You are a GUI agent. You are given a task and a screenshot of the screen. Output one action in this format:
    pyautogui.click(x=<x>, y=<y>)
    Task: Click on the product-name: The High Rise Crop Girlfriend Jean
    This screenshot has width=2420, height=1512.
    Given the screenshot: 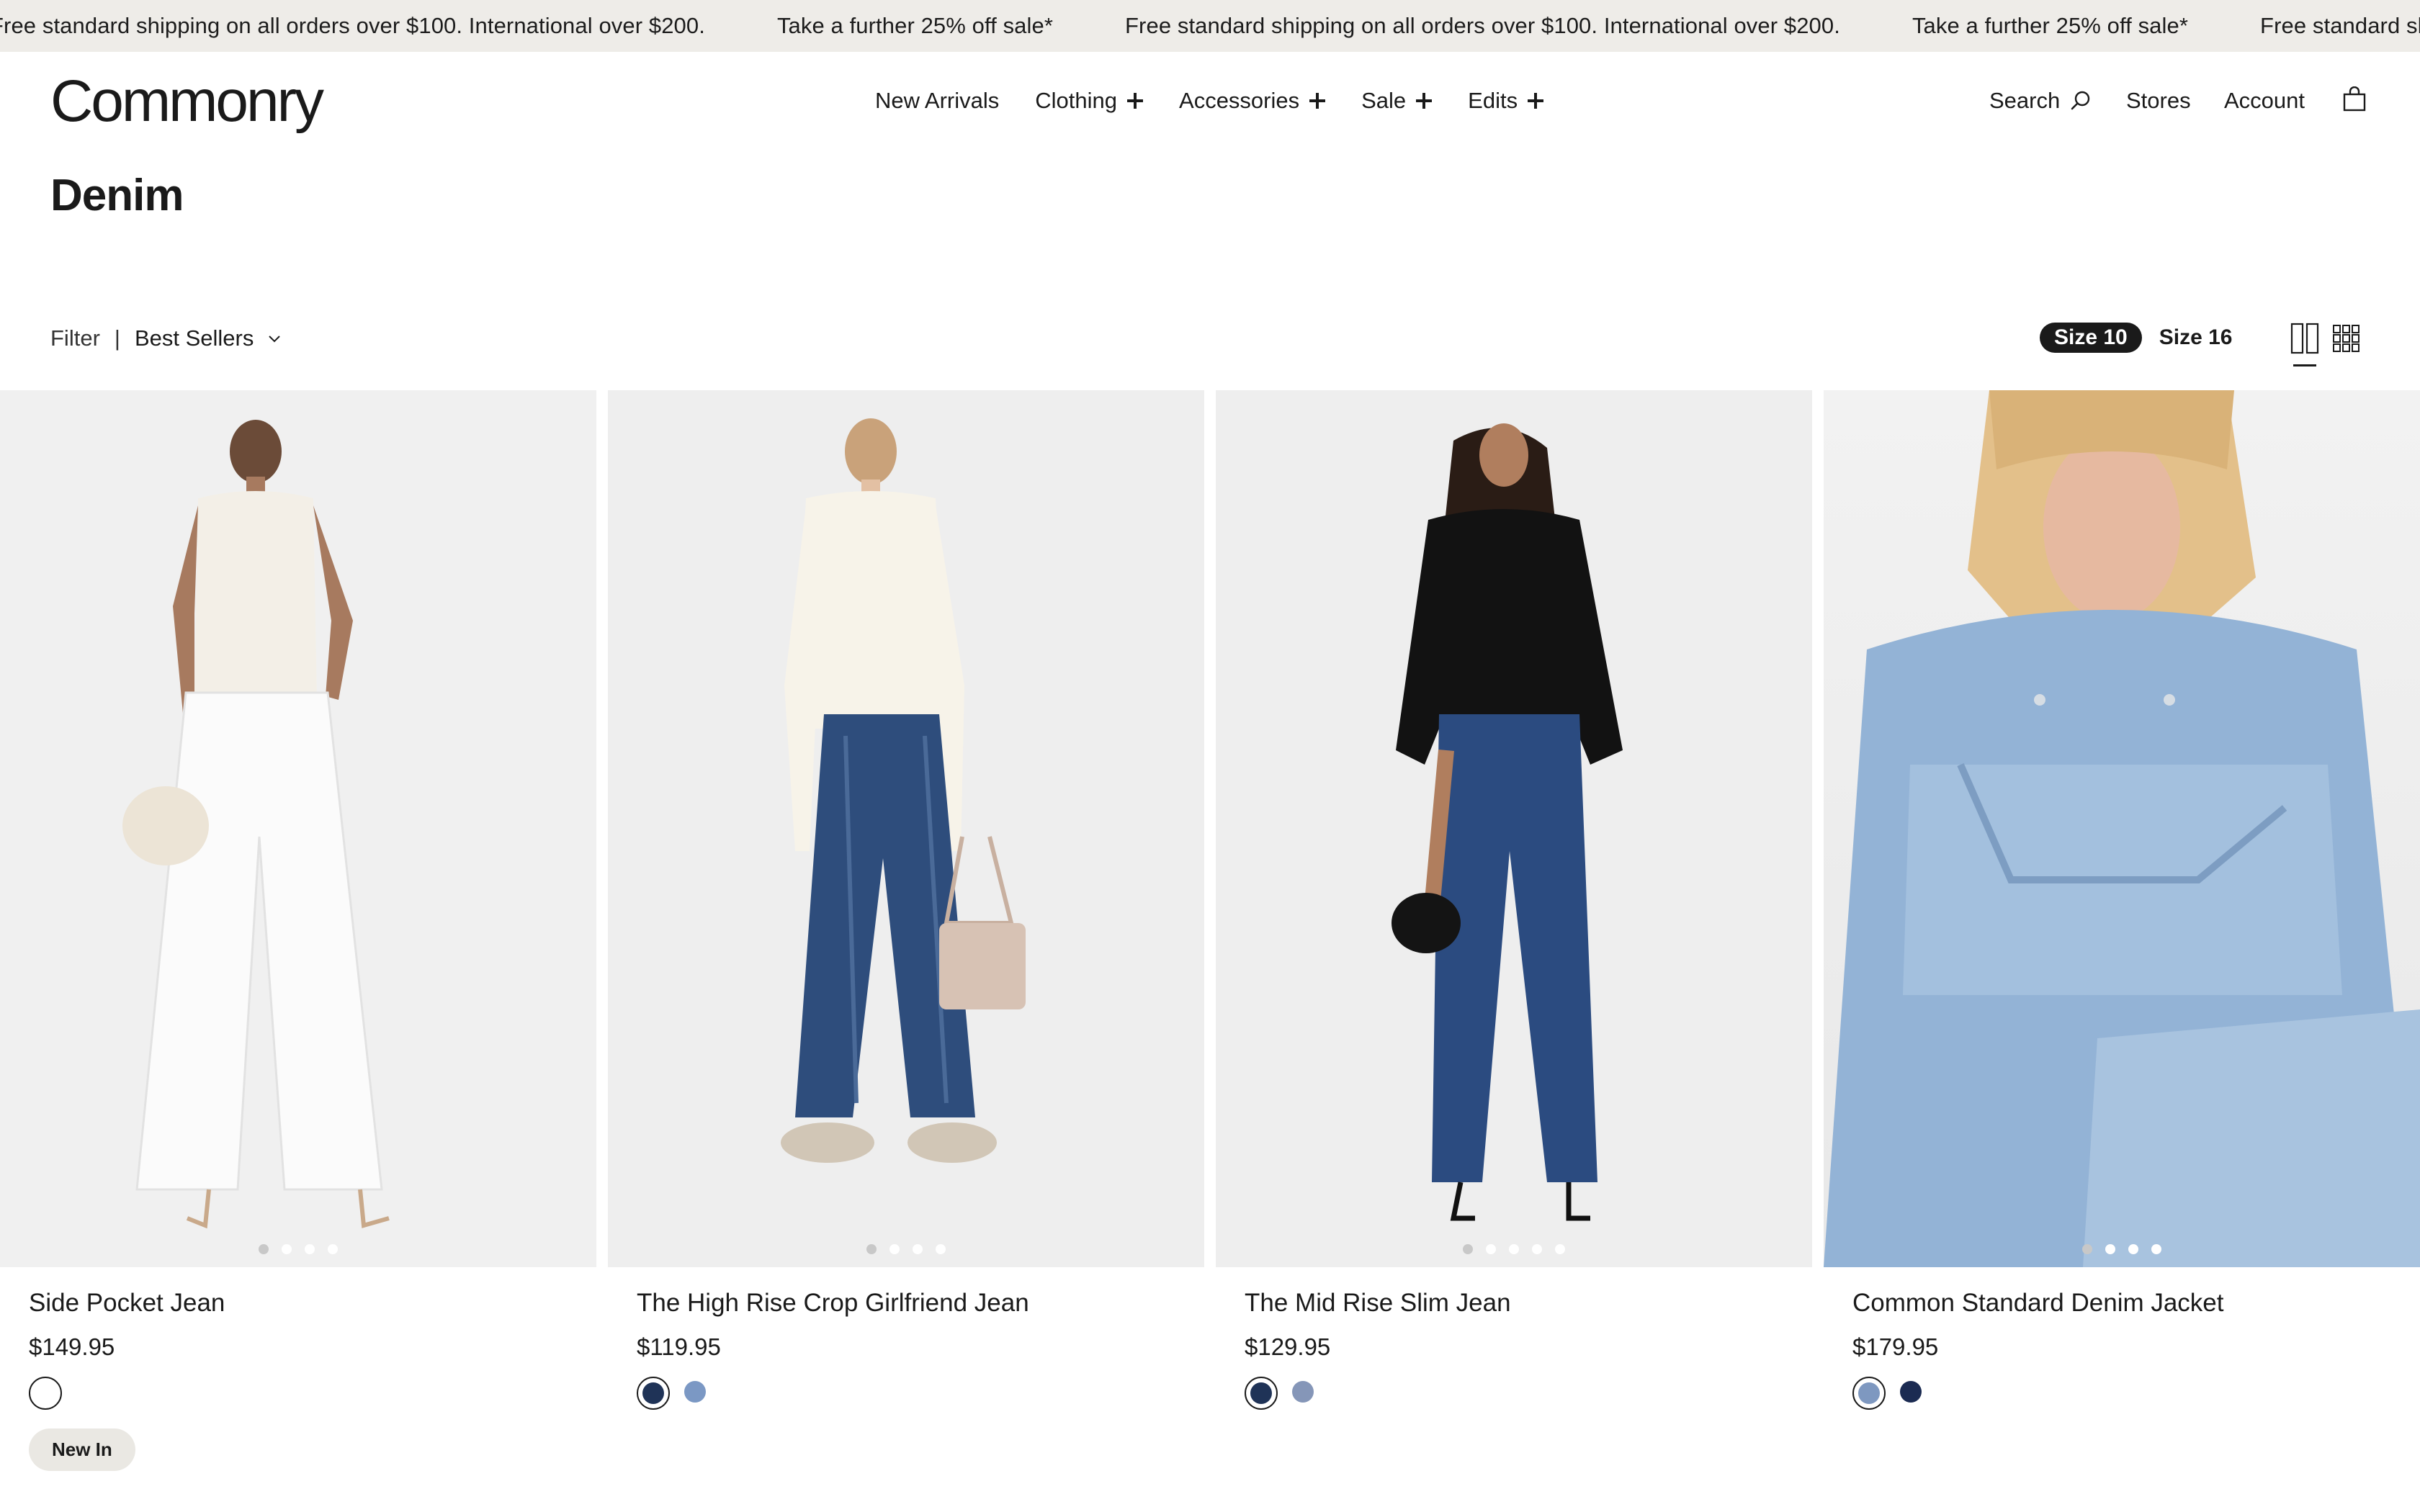 What is the action you would take?
    pyautogui.click(x=906, y=1303)
    